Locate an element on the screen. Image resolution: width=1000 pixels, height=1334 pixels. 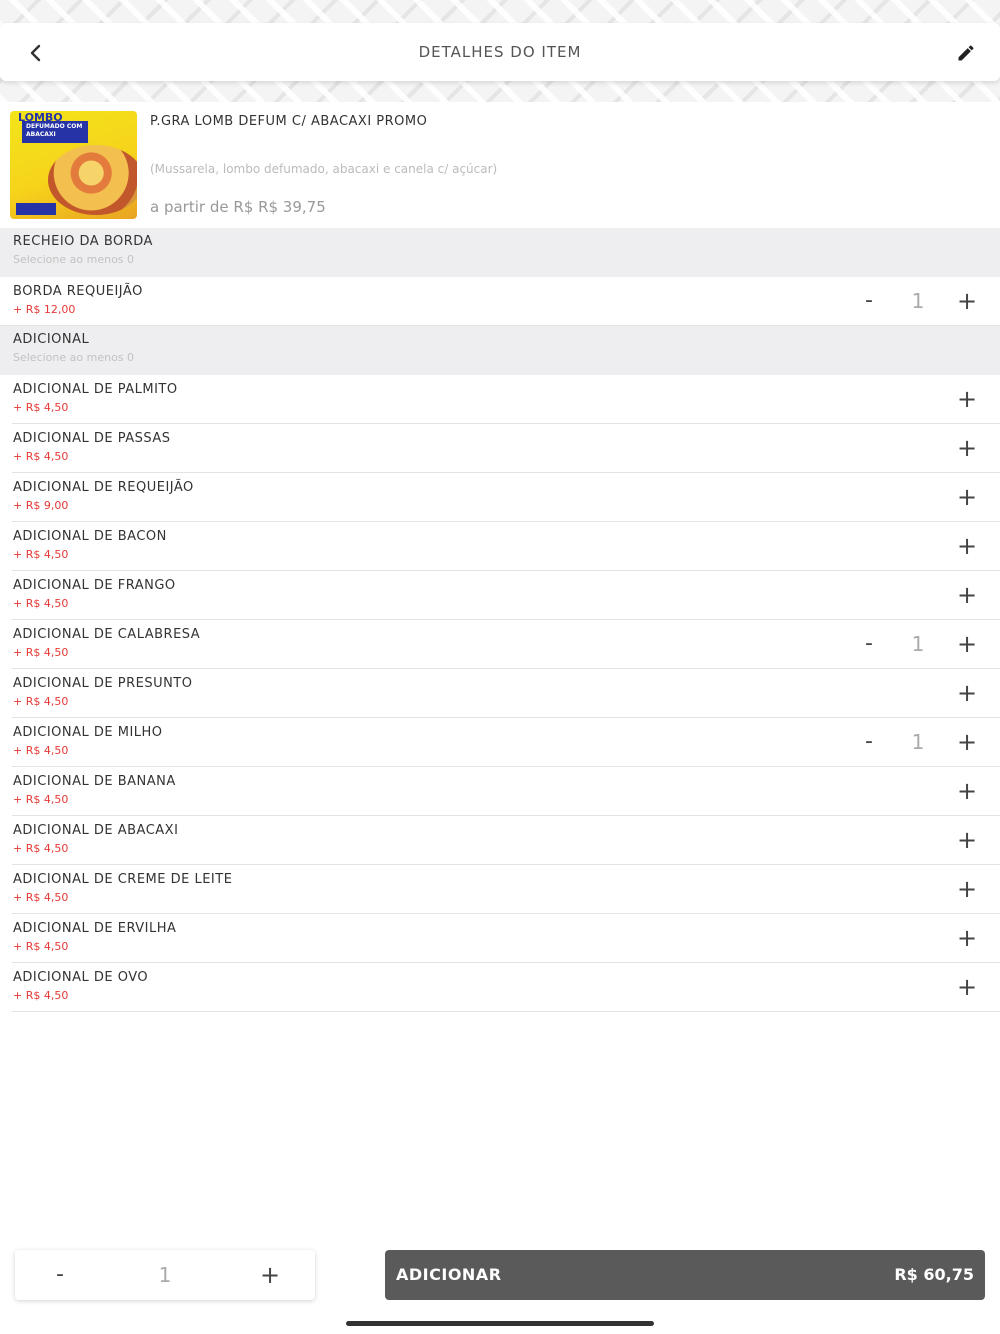
option-item: ADICIONAL DE PASSAS + R$ 4,50 + is located at coordinates (506, 448).